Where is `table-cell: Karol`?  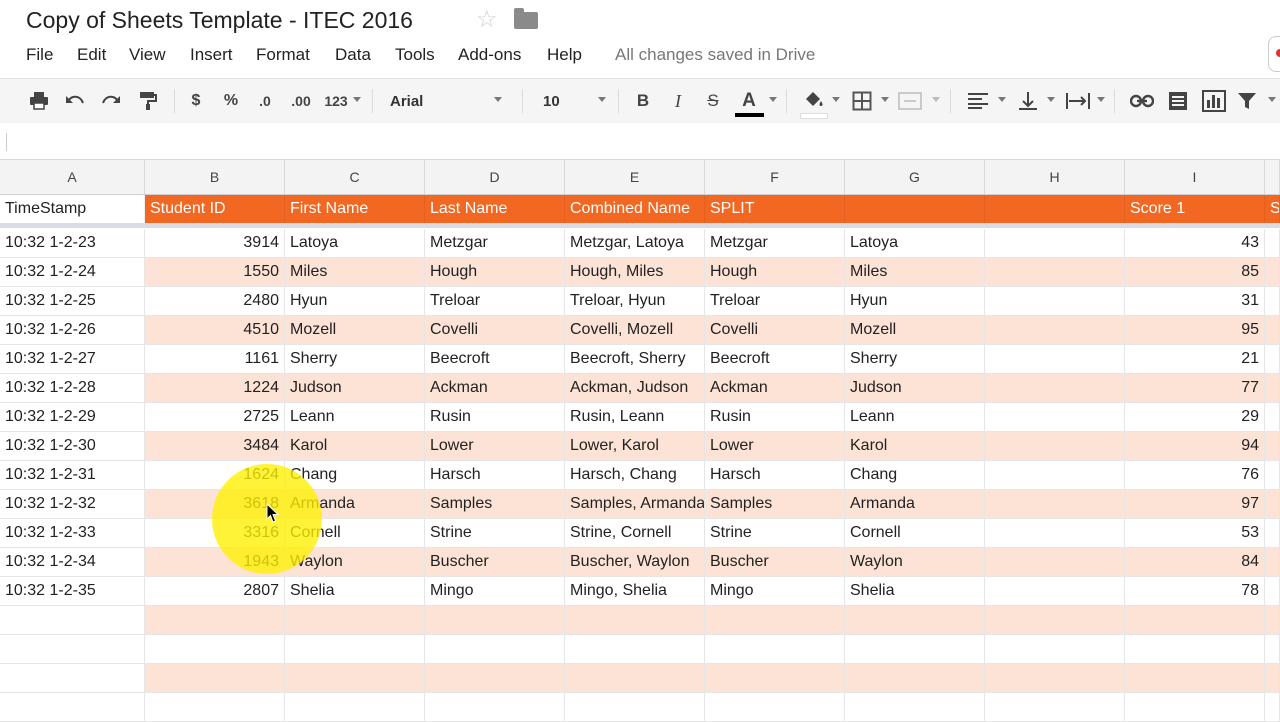 table-cell: Karol is located at coordinates (915, 446).